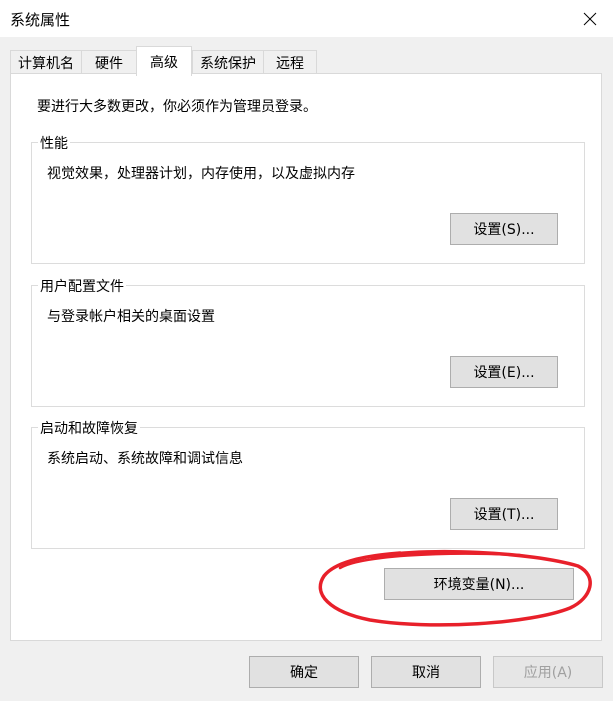 Image resolution: width=613 pixels, height=701 pixels. I want to click on user-profiles-group-title: 用户配置文件, so click(82, 286).